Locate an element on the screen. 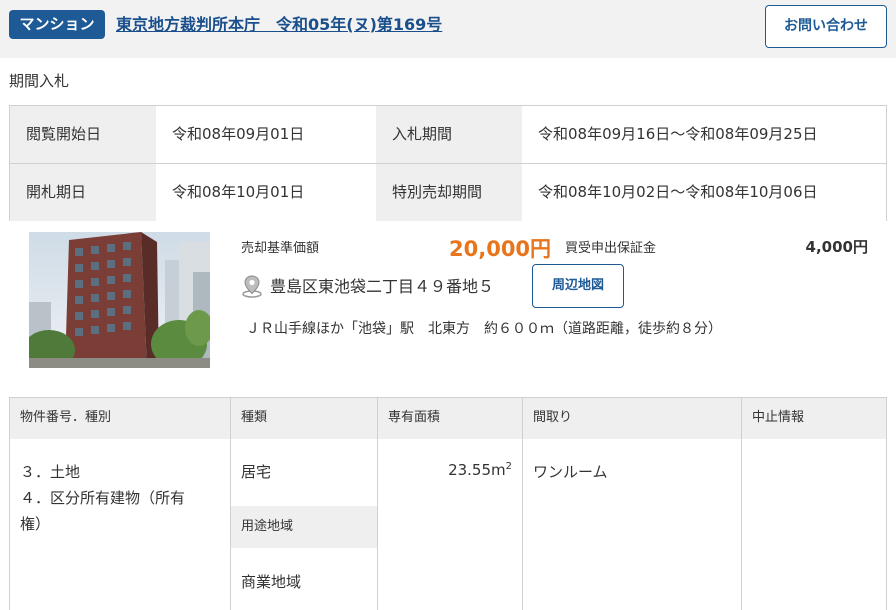  item-condo-cont: 権） is located at coordinates (35, 524).